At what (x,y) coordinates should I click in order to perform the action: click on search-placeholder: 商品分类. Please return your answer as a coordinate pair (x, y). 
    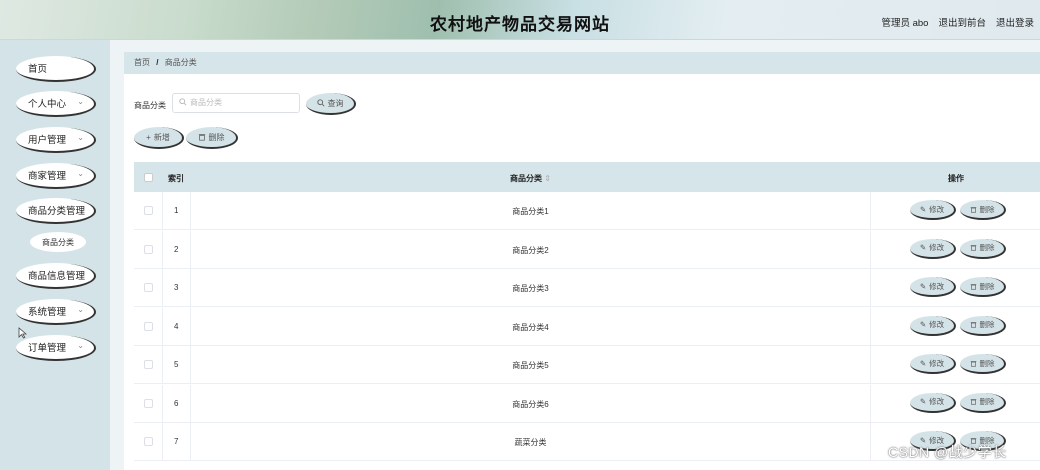
    Looking at the image, I should click on (206, 102).